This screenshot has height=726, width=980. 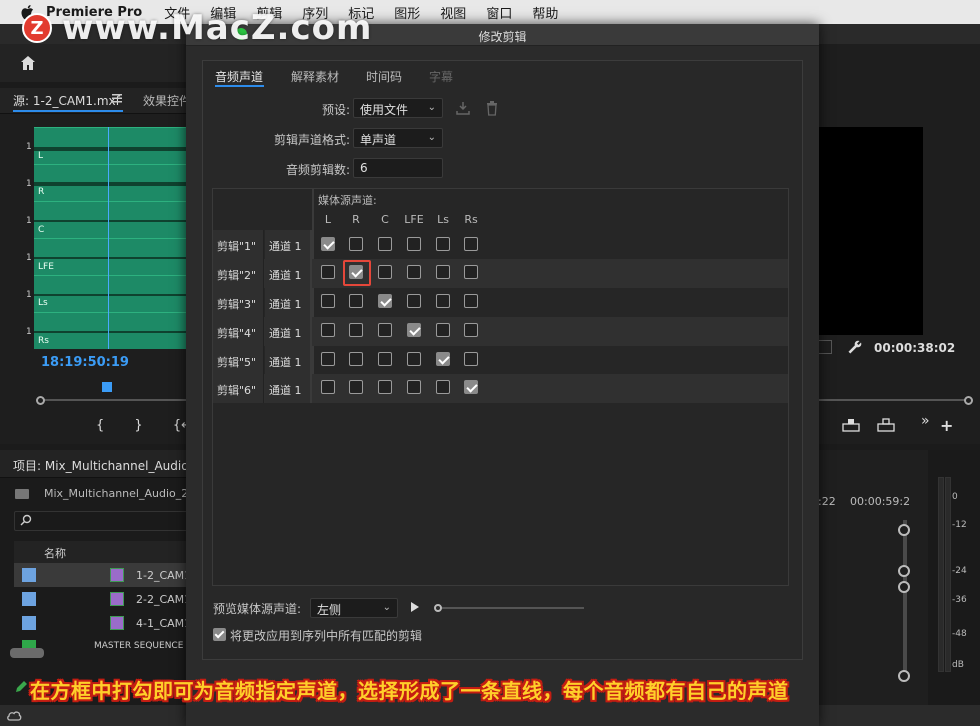 What do you see at coordinates (85, 362) in the screenshot?
I see `source-timecode: 18:19:50:19` at bounding box center [85, 362].